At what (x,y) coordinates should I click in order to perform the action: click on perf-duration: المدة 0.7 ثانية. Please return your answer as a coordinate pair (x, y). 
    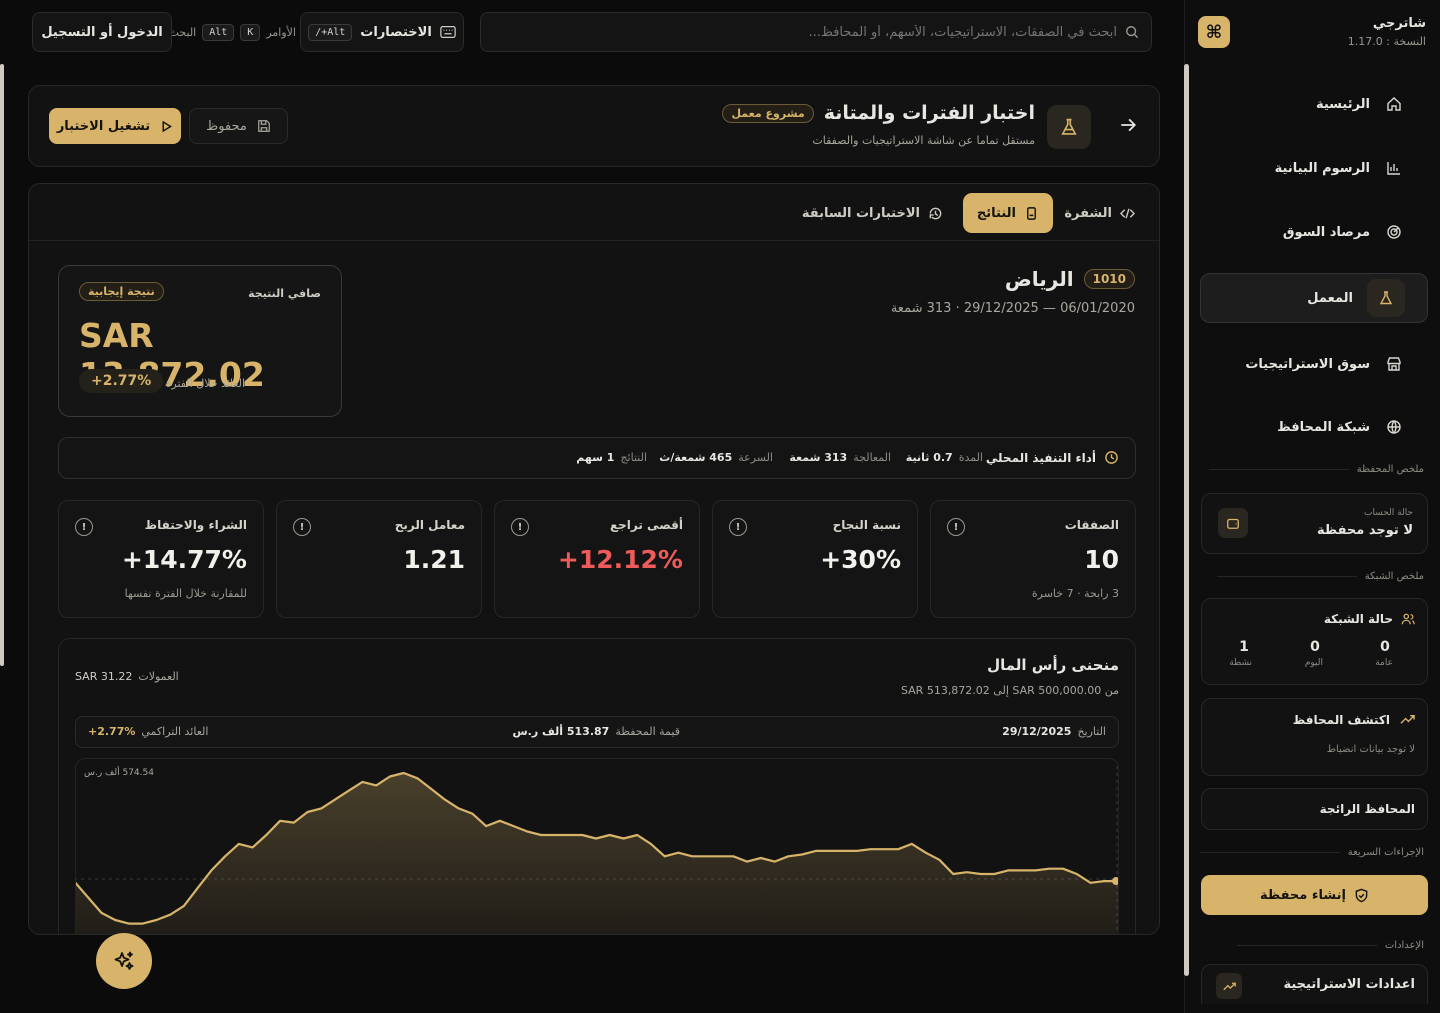
    Looking at the image, I should click on (944, 457).